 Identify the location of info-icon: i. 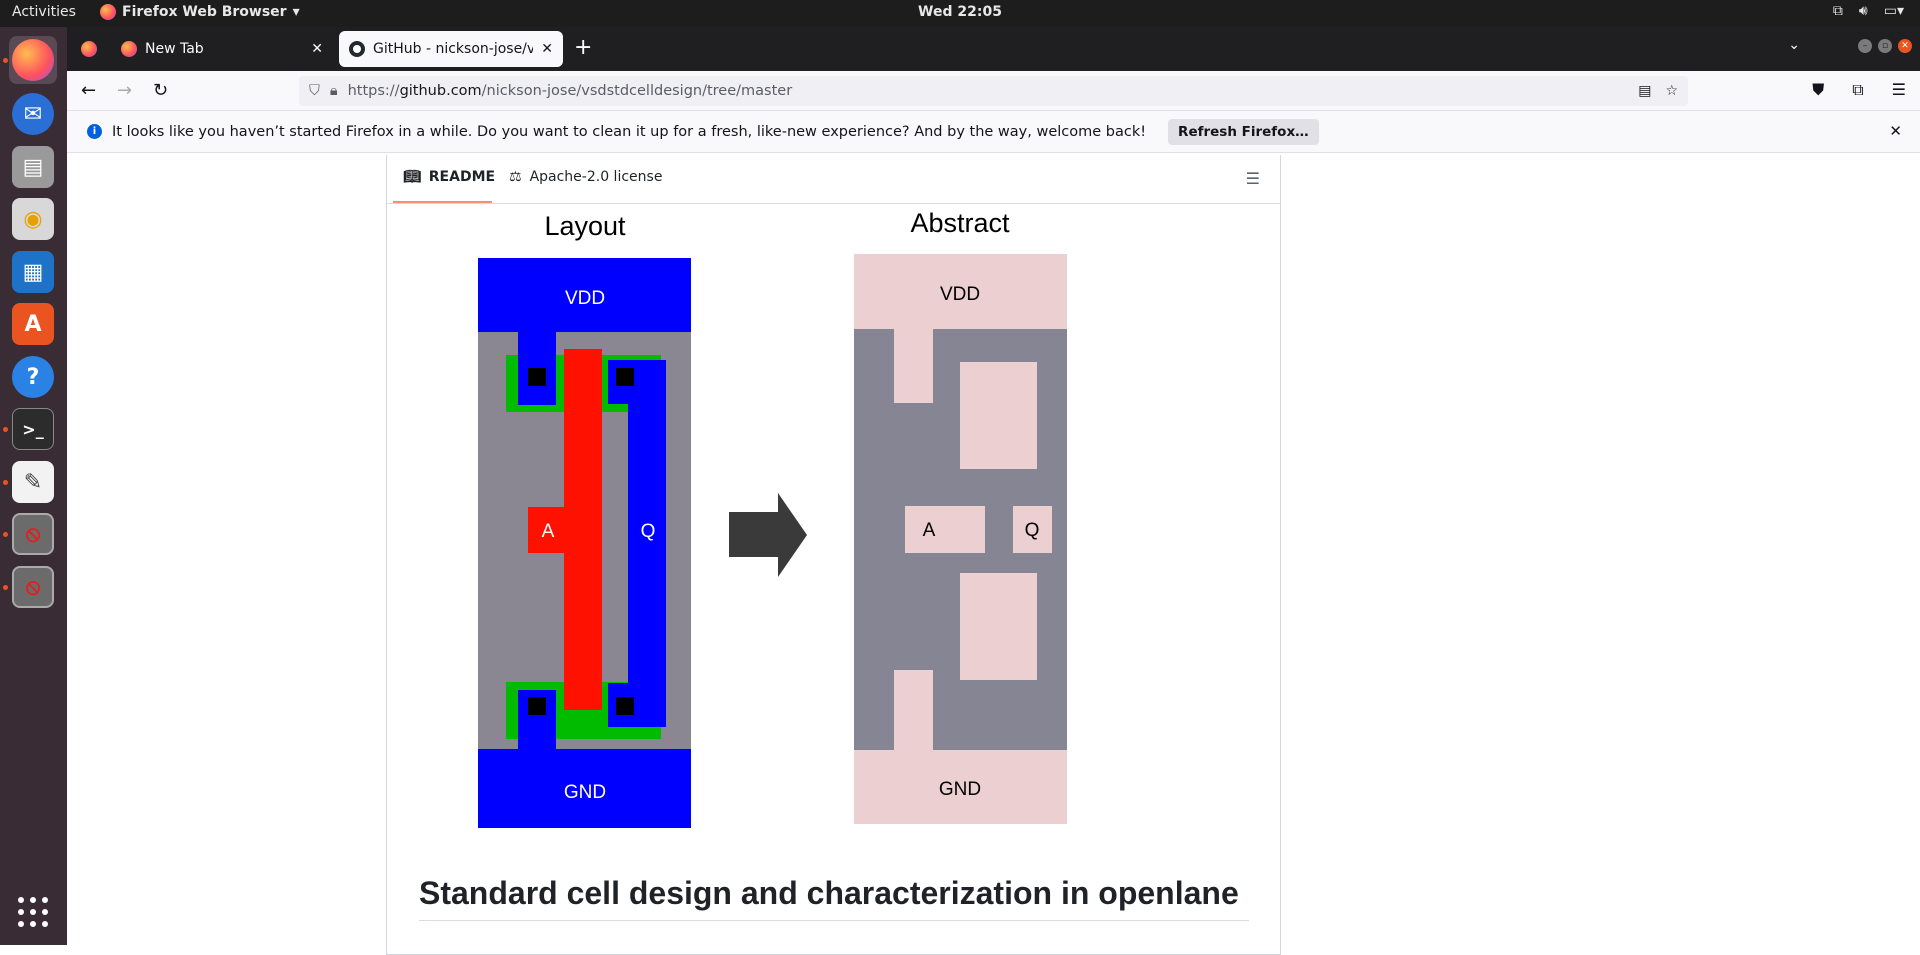
(94, 131).